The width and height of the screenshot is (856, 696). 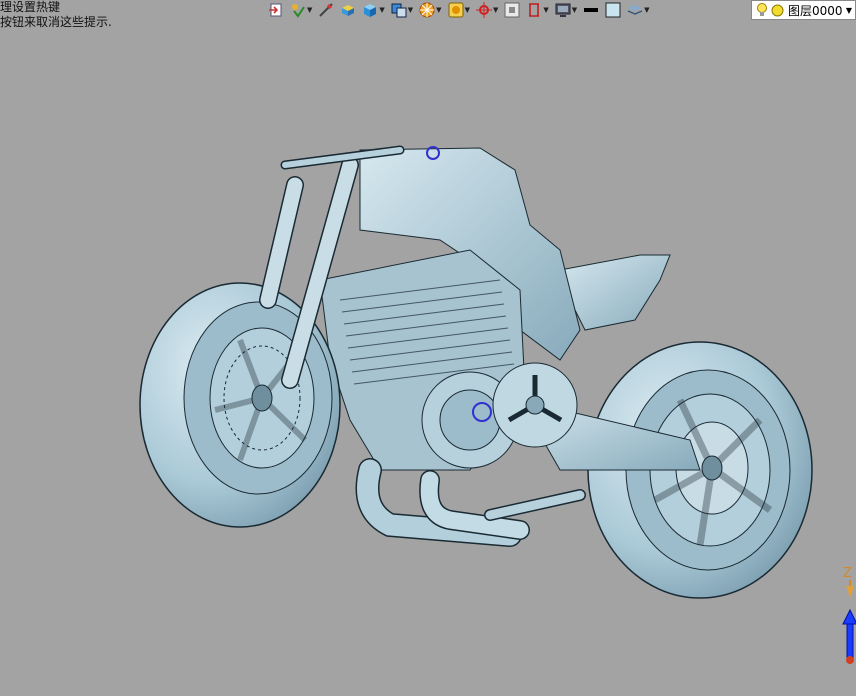 What do you see at coordinates (815, 10) in the screenshot?
I see `layer-name: 图层0000` at bounding box center [815, 10].